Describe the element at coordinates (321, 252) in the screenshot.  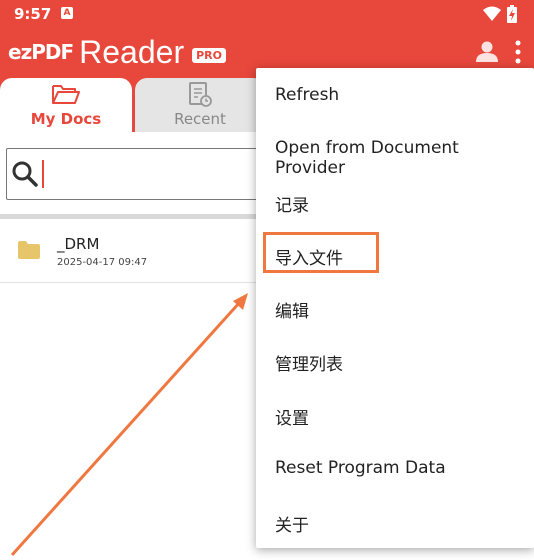
I see `highlight-box` at that location.